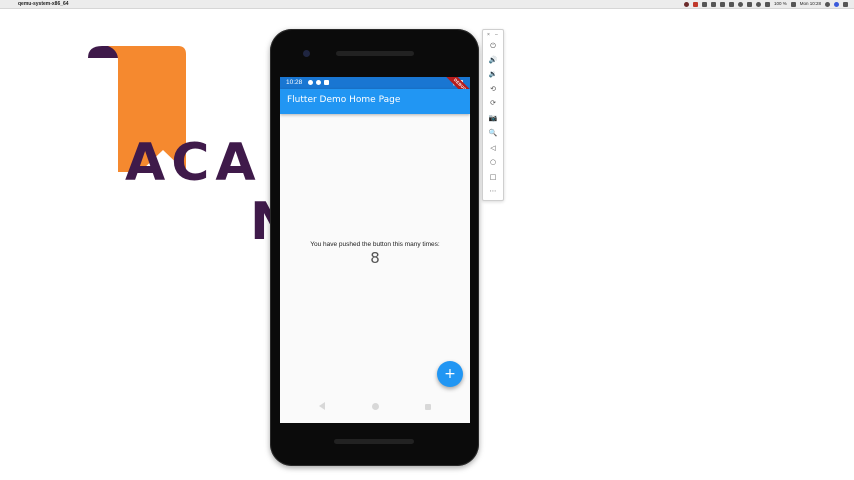 Image resolution: width=854 pixels, height=480 pixels. What do you see at coordinates (374, 441) in the screenshot?
I see `bottom-speaker` at bounding box center [374, 441].